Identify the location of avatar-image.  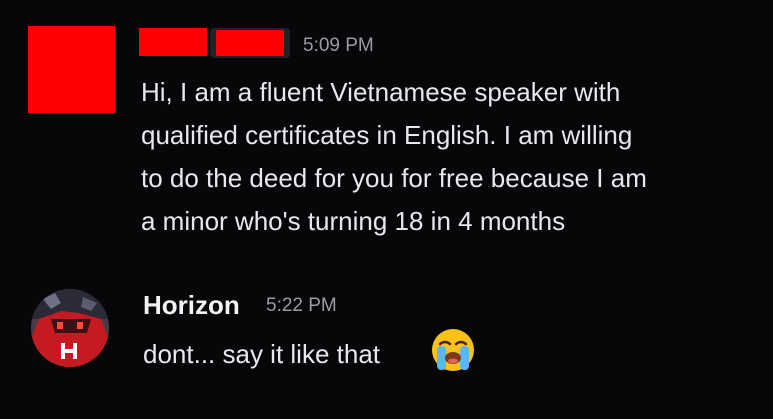
(70, 328).